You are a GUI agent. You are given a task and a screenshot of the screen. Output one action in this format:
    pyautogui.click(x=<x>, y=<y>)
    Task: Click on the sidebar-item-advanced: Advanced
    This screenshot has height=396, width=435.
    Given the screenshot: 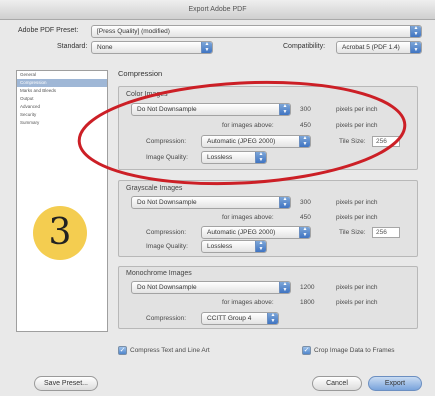 What is the action you would take?
    pyautogui.click(x=62, y=107)
    